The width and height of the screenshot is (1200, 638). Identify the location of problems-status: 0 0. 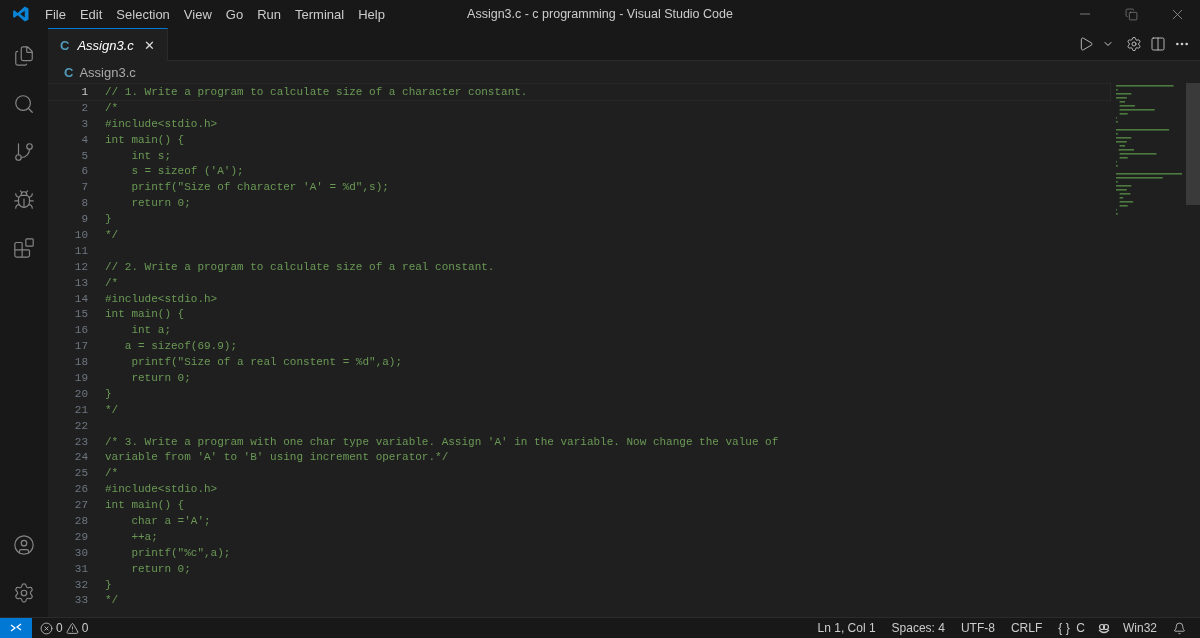
(64, 628).